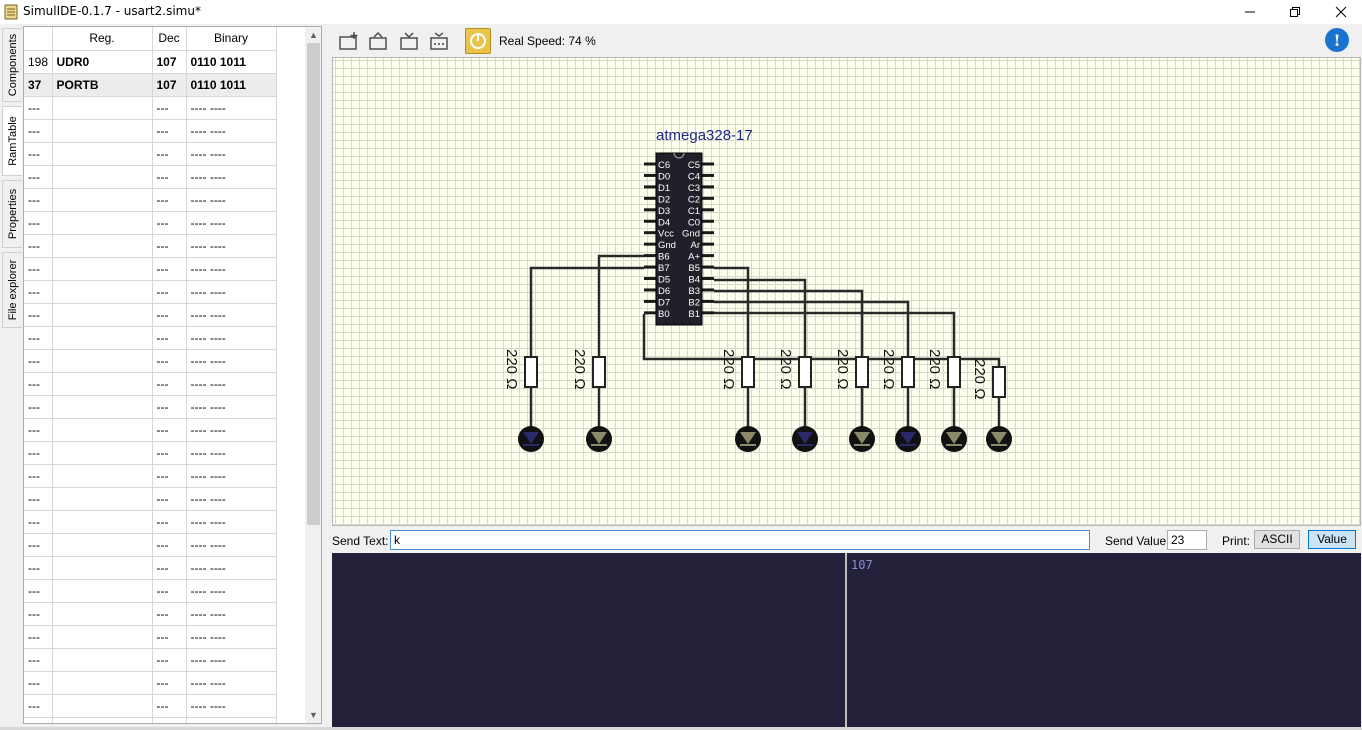  I want to click on column-header-reg: Reg., so click(102, 39).